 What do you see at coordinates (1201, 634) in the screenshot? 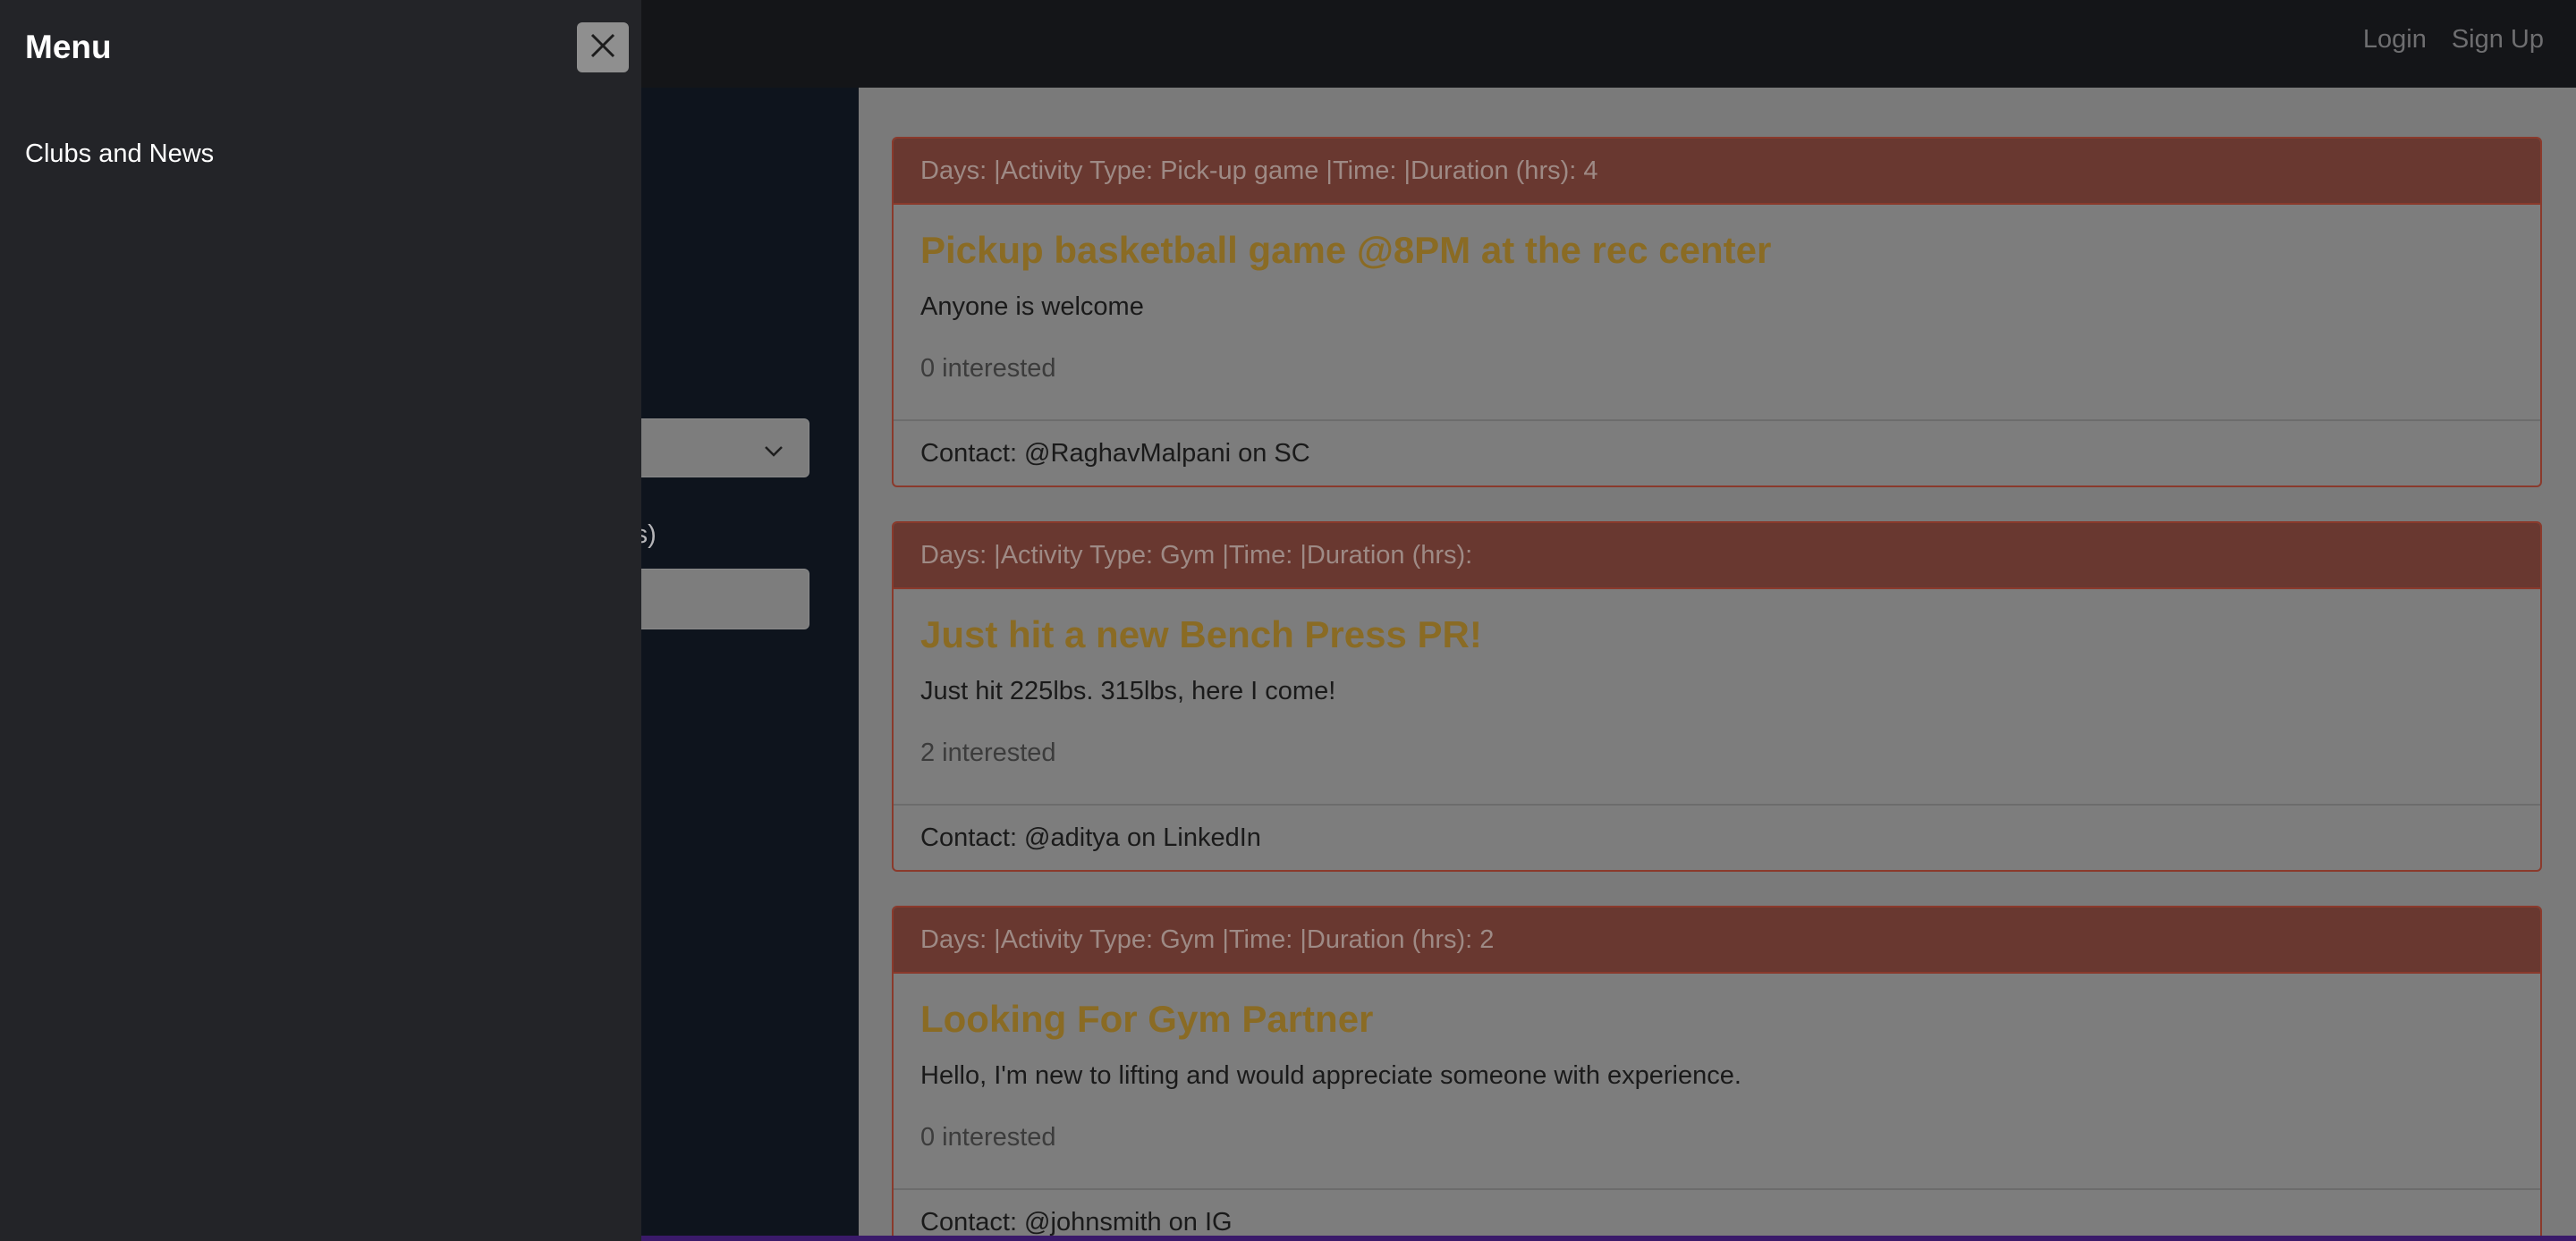
I see `post-title: Just hit a new Bench Press PR!` at bounding box center [1201, 634].